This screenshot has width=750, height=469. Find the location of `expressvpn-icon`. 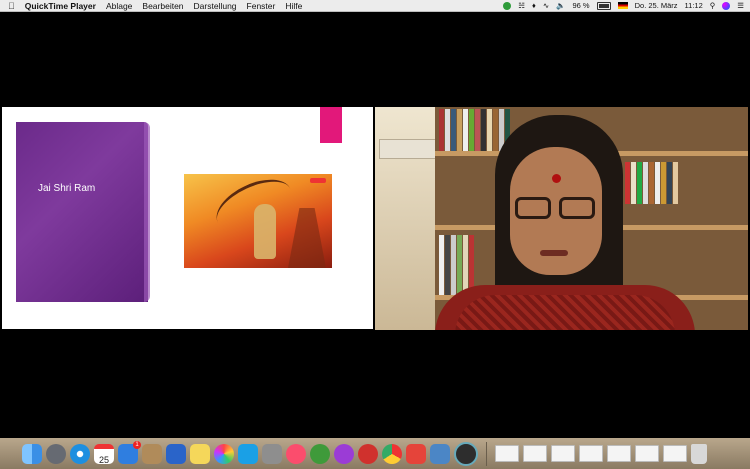

expressvpn-icon is located at coordinates (368, 453).